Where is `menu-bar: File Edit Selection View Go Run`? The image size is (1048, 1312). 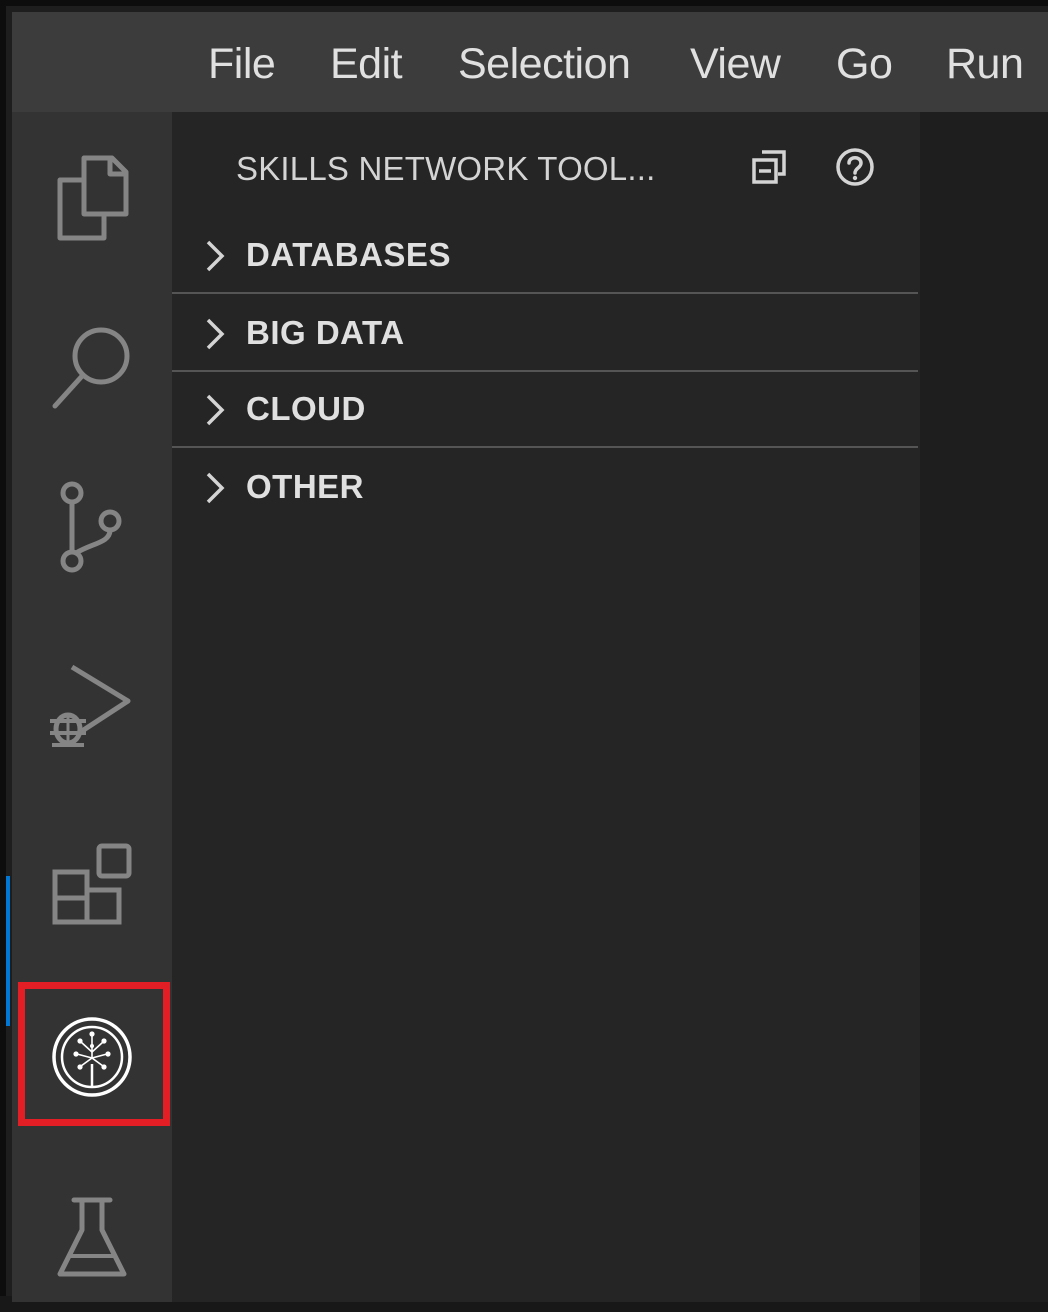
menu-bar: File Edit Selection View Go Run is located at coordinates (530, 62).